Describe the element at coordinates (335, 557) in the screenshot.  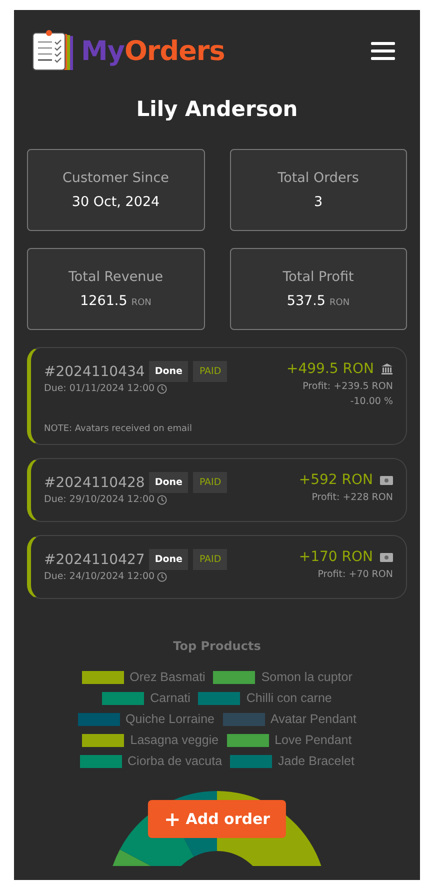
I see `order-amount: +170 RON` at that location.